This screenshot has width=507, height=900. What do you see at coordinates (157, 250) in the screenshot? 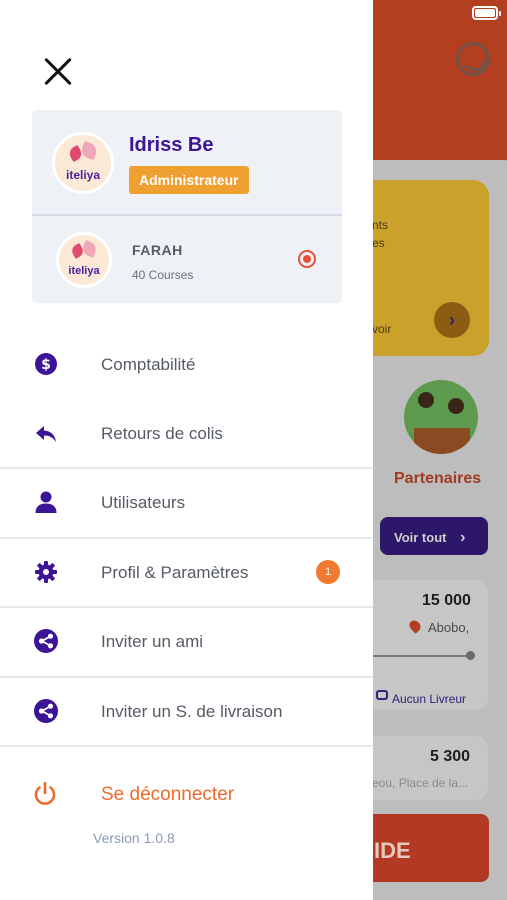
I see `account-name: FARAH` at bounding box center [157, 250].